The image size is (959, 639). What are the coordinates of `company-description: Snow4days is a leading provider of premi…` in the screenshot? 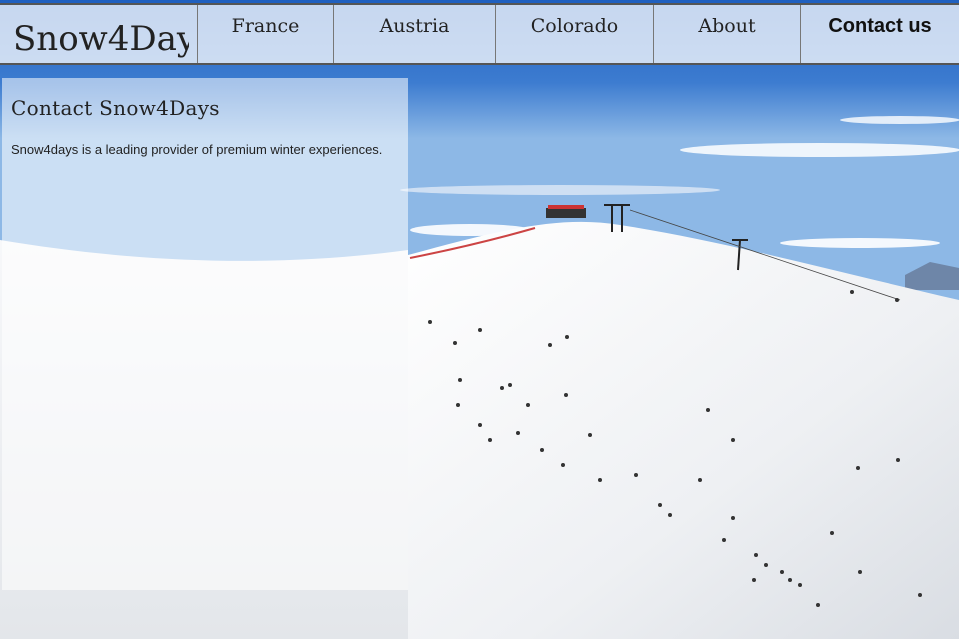 It's located at (197, 149).